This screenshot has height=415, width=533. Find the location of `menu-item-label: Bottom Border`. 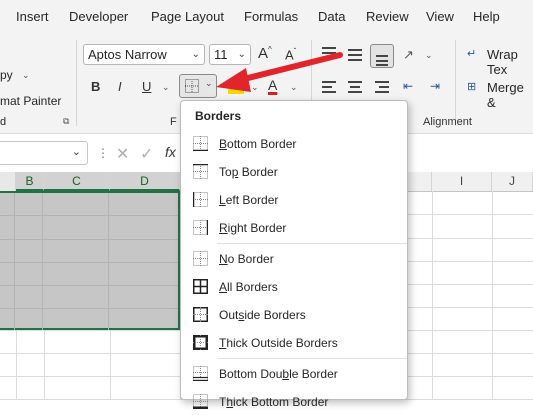

menu-item-label: Bottom Border is located at coordinates (257, 144).